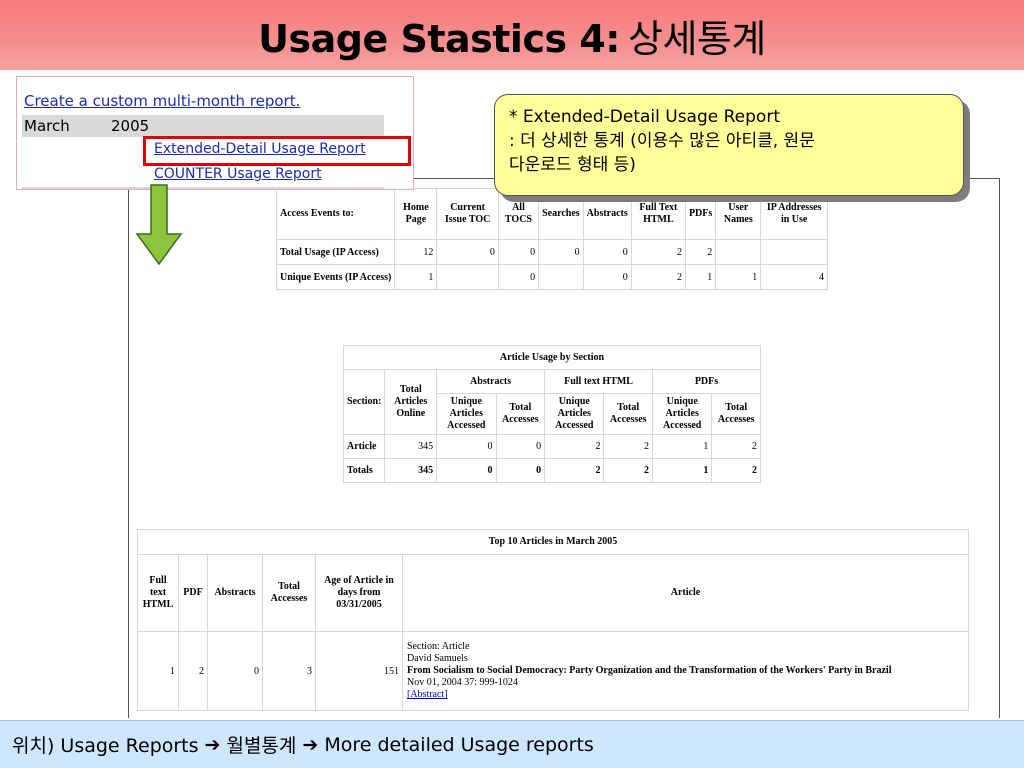  Describe the element at coordinates (235, 593) in the screenshot. I see `top10-header-abstracts: Abstracts` at that location.